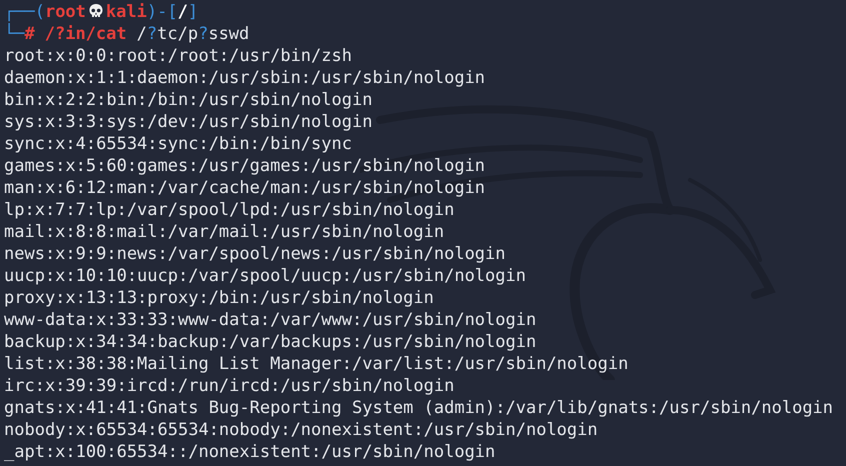 This screenshot has height=466, width=846. What do you see at coordinates (225, 232) in the screenshot?
I see `output-line: mail:x:8:8:mail:/var/mail:/usr/sbin/nologin` at bounding box center [225, 232].